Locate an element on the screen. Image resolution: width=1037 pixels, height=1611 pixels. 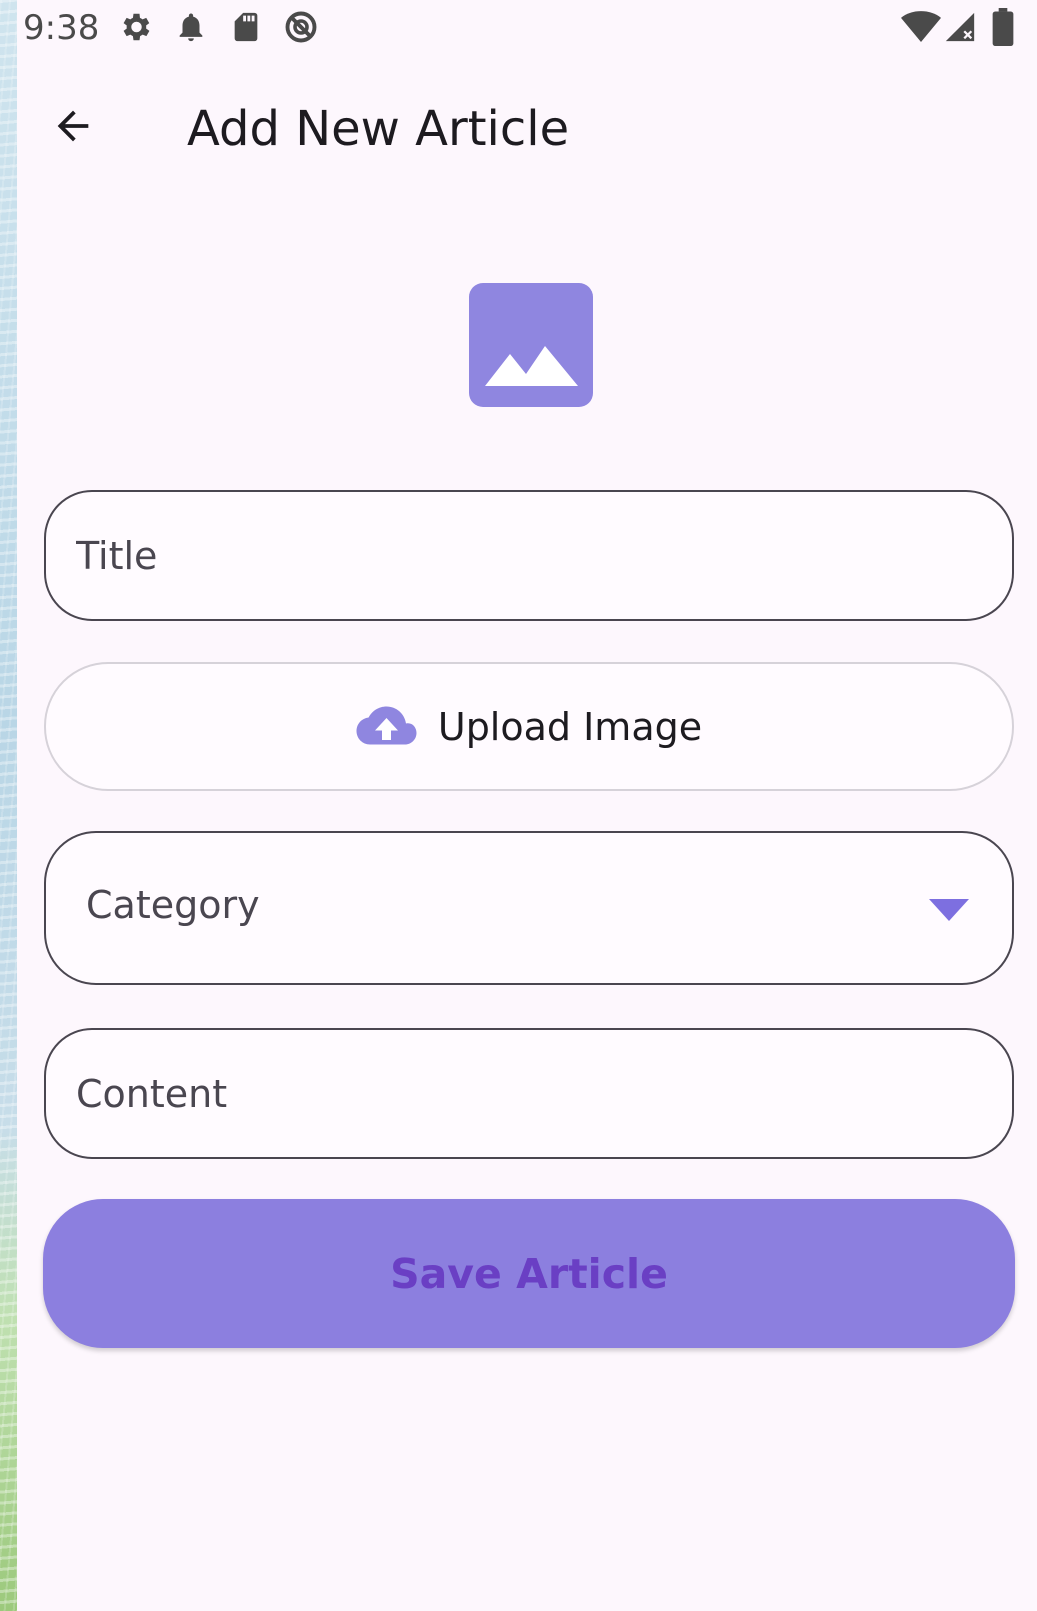
upload-image-button: Upload Image is located at coordinates (529, 726).